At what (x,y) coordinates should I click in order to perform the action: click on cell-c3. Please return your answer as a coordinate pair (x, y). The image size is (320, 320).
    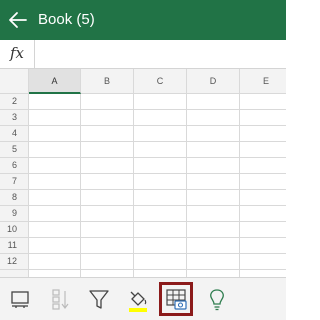
    Looking at the image, I should click on (160, 118).